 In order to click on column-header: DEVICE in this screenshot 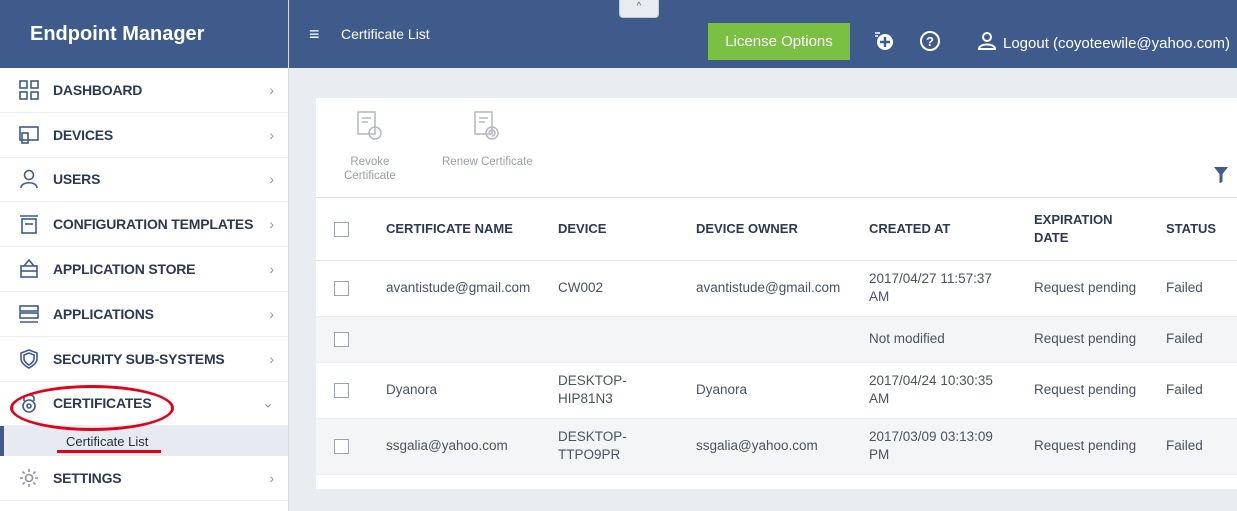, I will do `click(621, 229)`.